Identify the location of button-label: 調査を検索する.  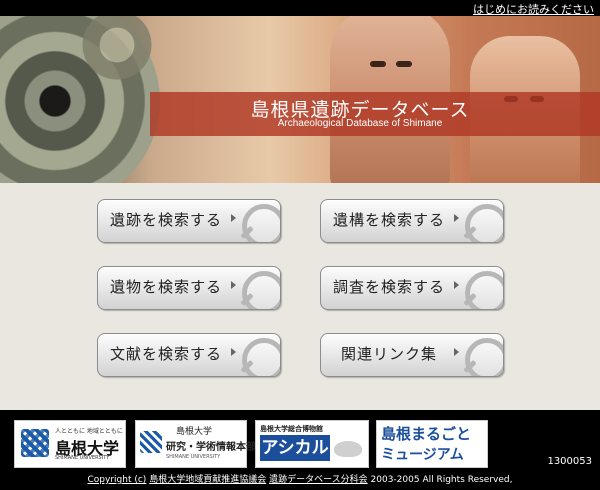
(389, 287).